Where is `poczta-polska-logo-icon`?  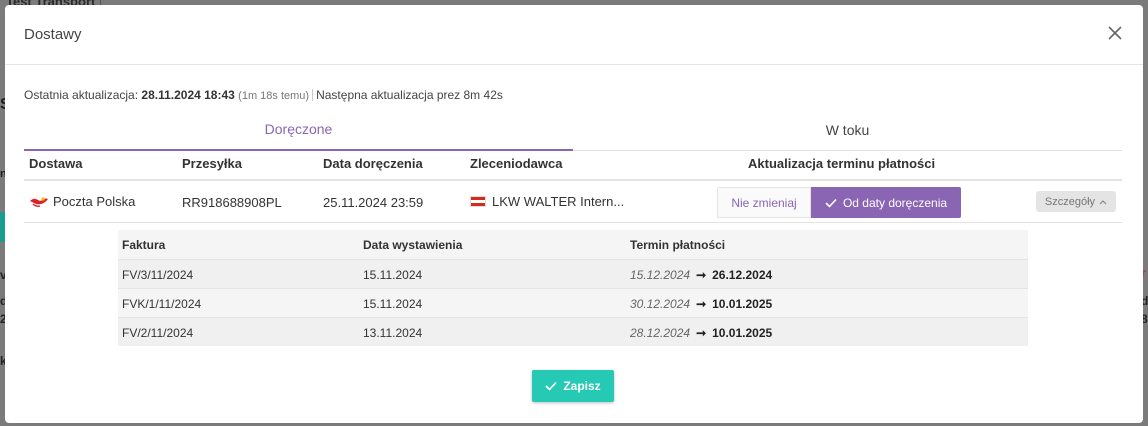 poczta-polska-logo-icon is located at coordinates (39, 201).